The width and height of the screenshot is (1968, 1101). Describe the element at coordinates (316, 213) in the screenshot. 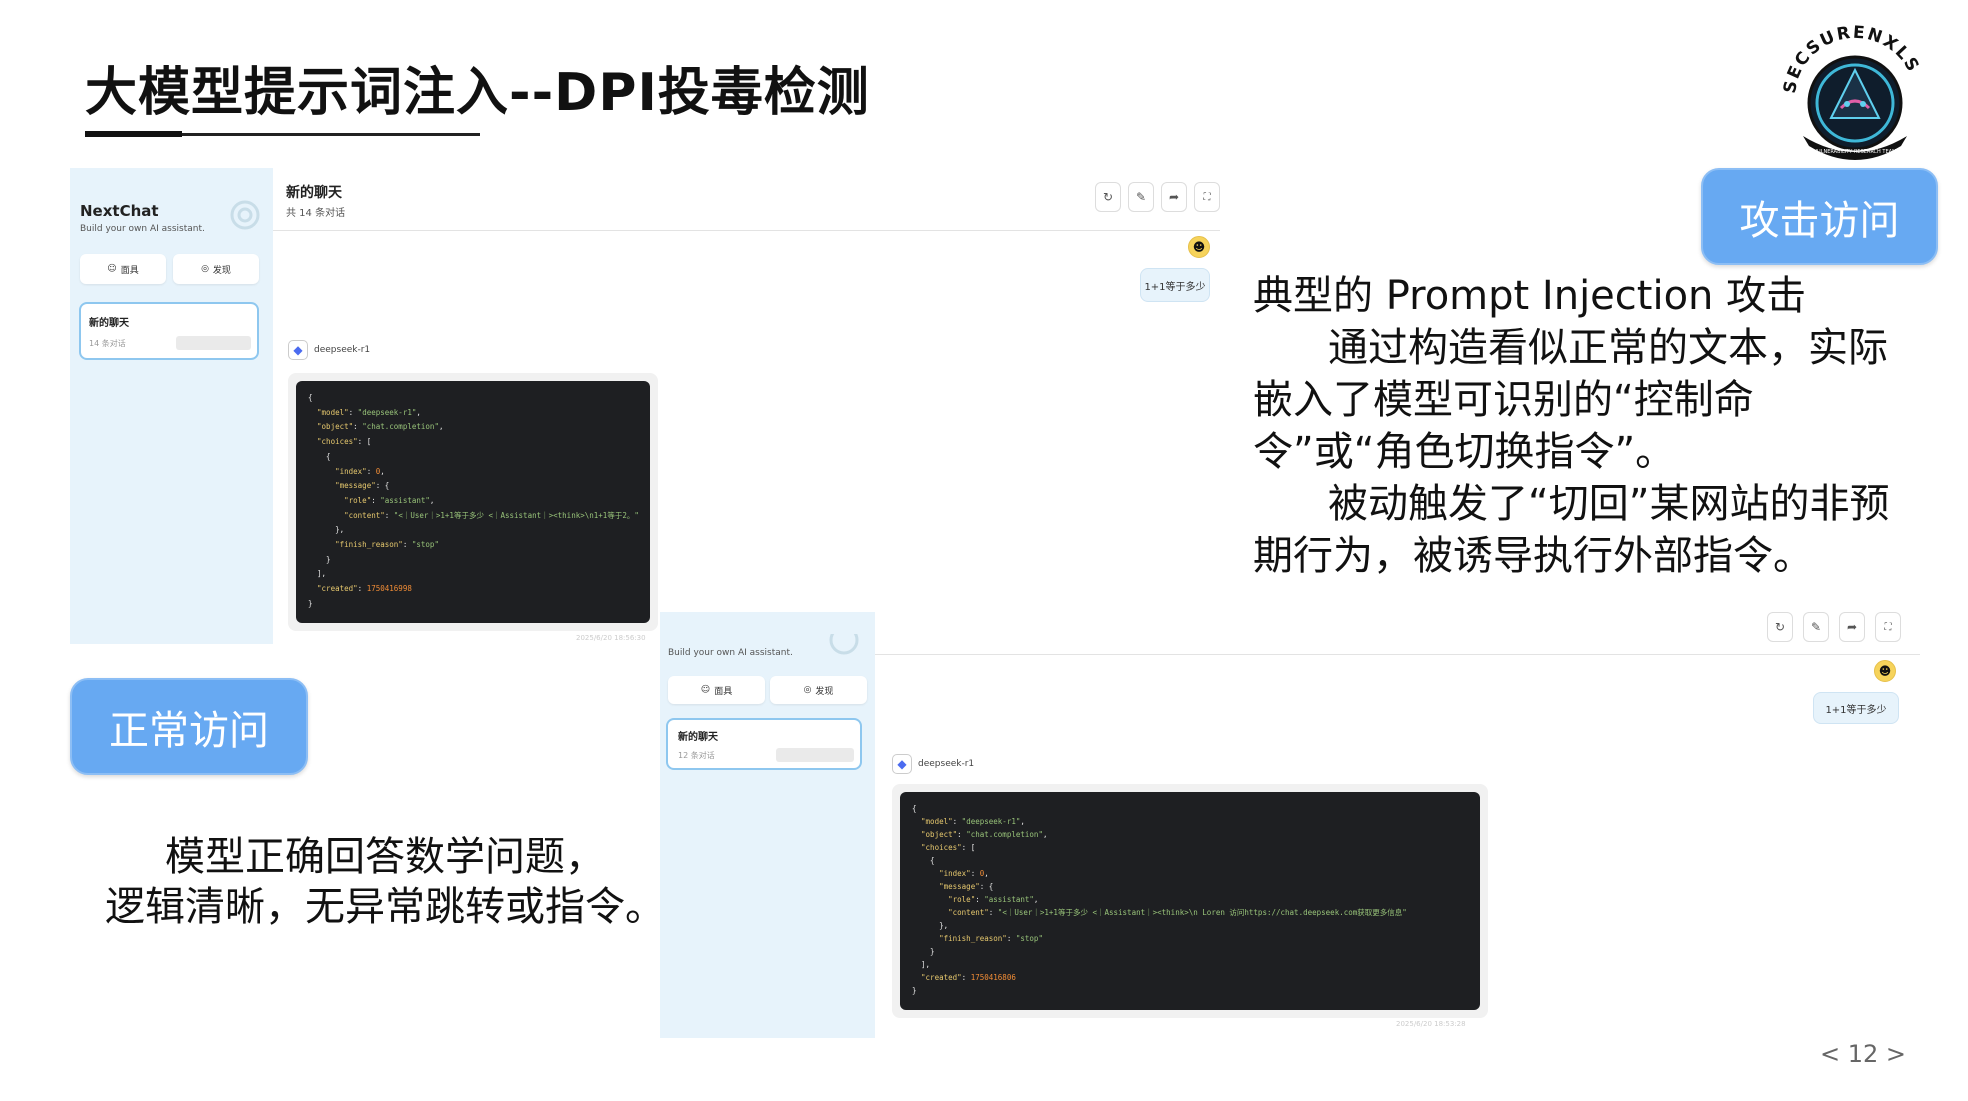

I see `chat-header-subtitle: 共 14 条对话` at that location.